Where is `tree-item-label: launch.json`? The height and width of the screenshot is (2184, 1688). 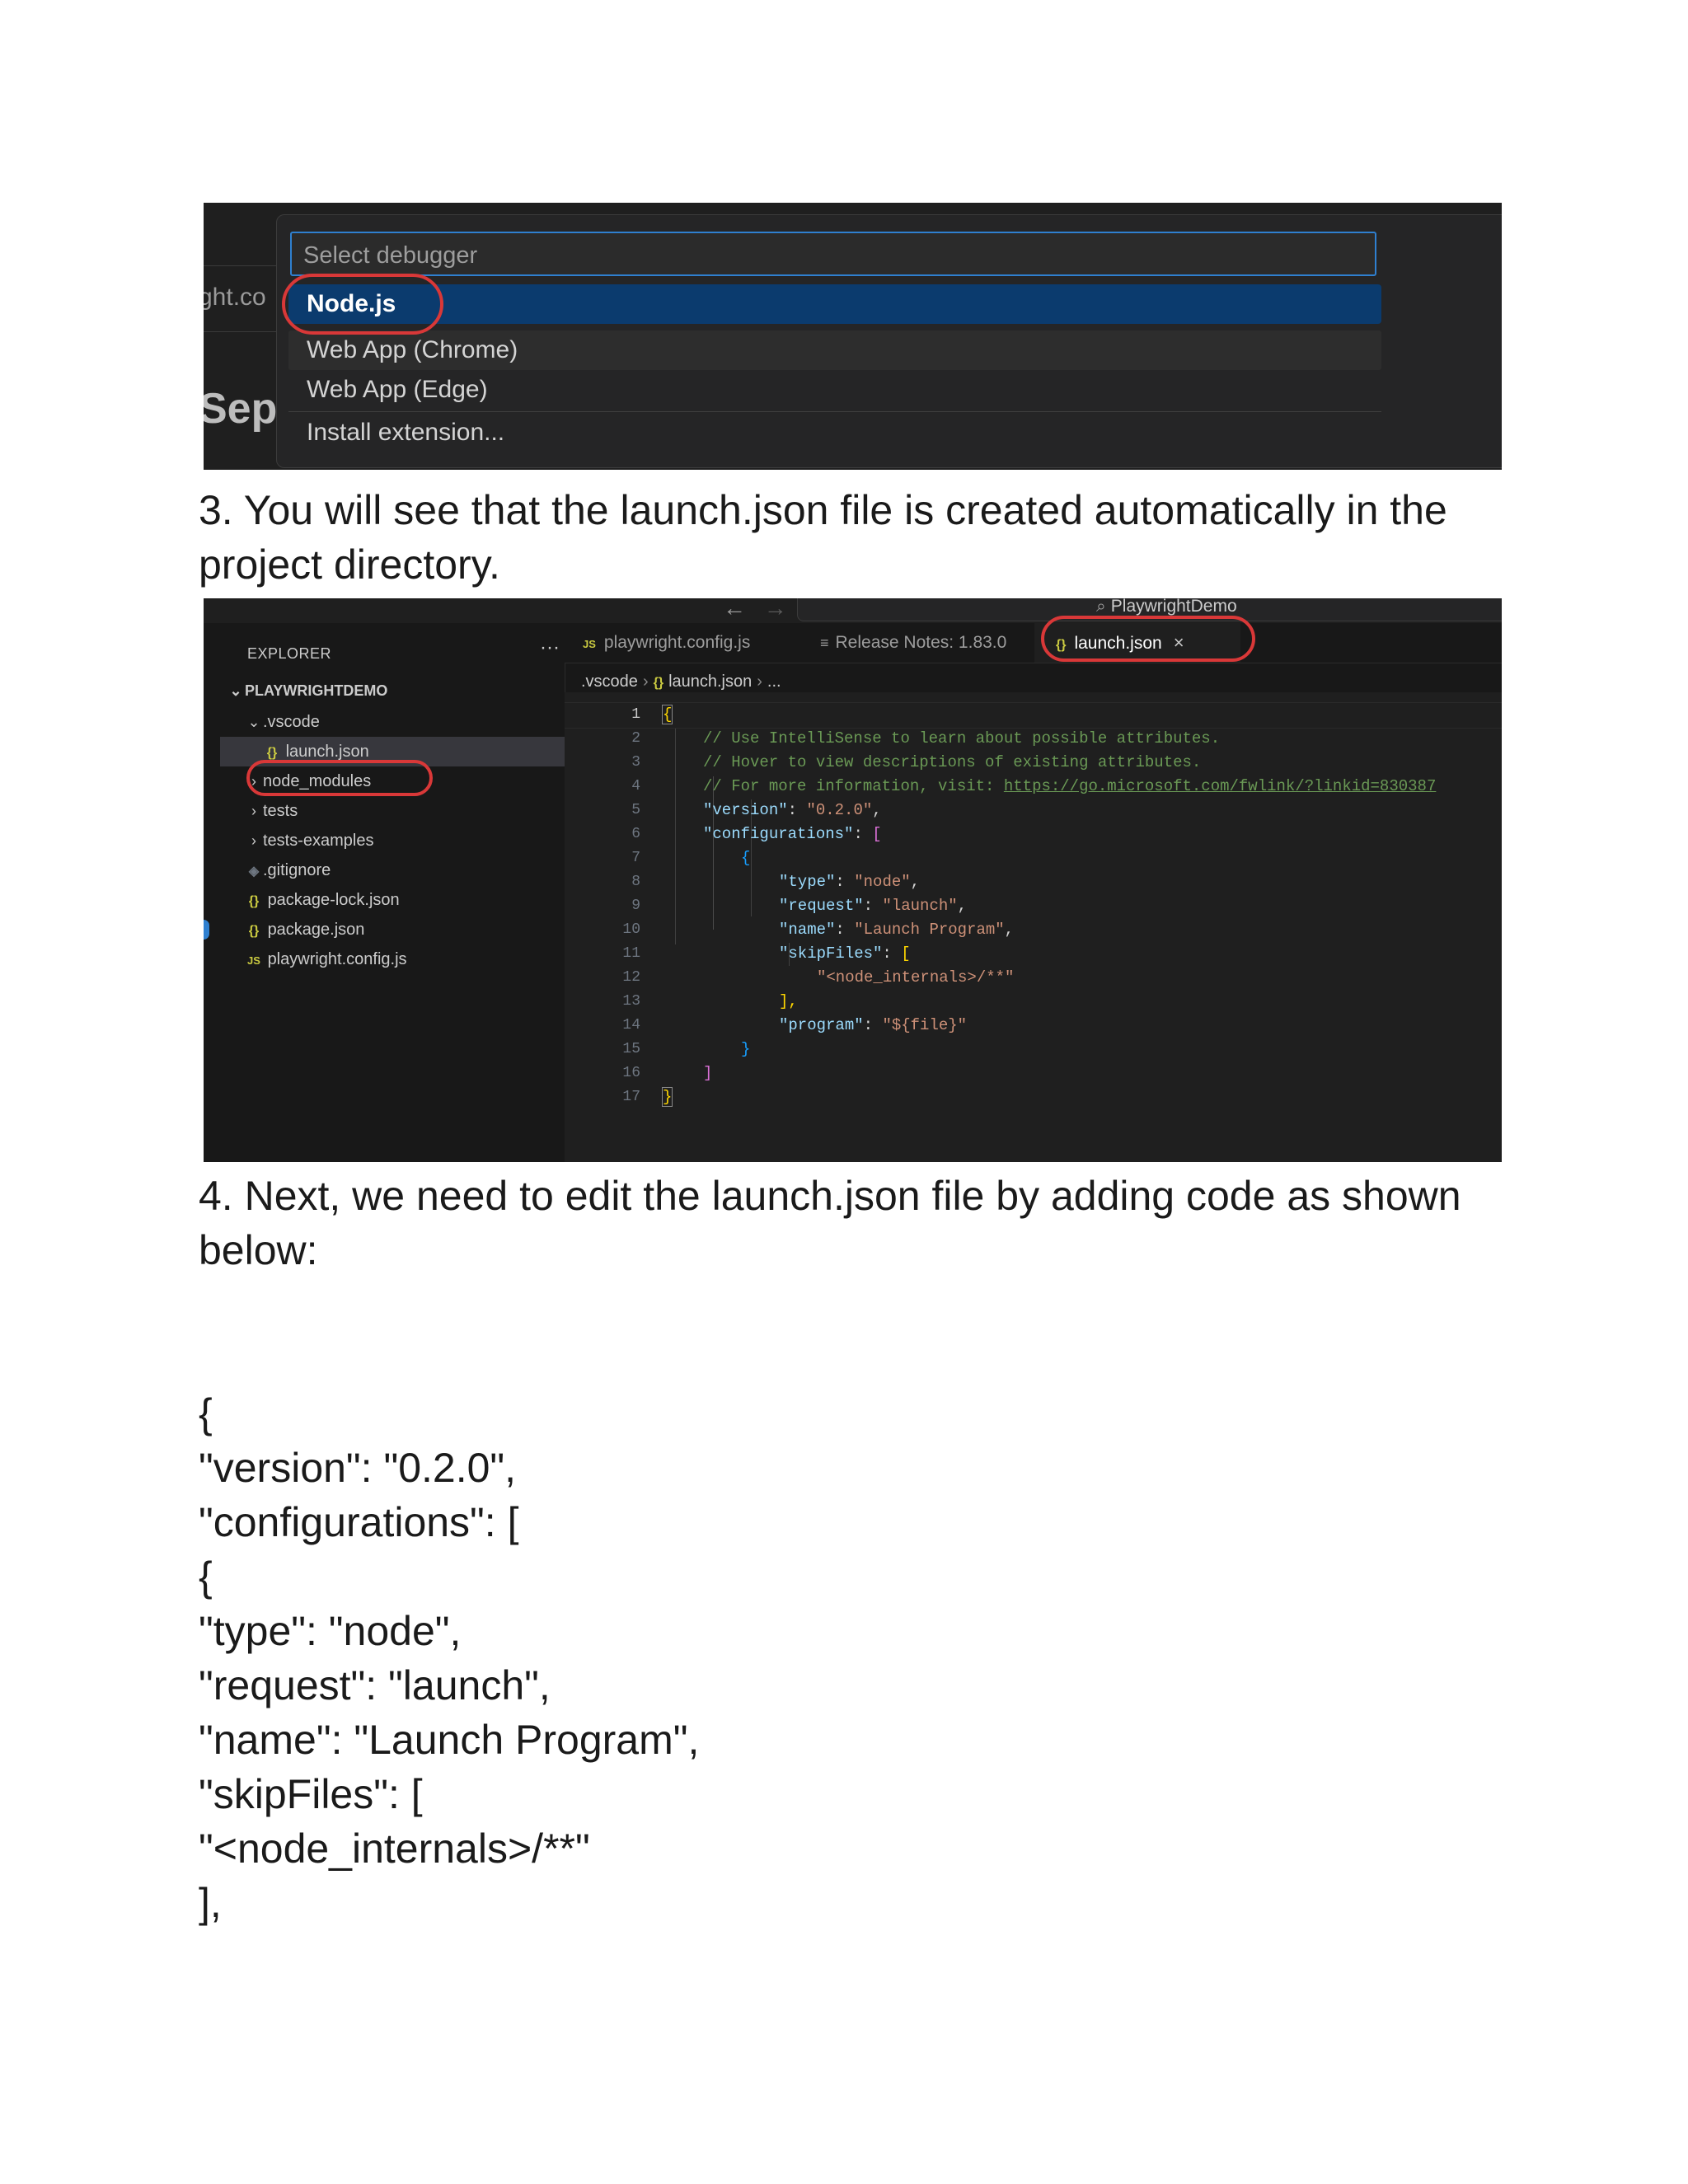
tree-item-label: launch.json is located at coordinates (327, 752).